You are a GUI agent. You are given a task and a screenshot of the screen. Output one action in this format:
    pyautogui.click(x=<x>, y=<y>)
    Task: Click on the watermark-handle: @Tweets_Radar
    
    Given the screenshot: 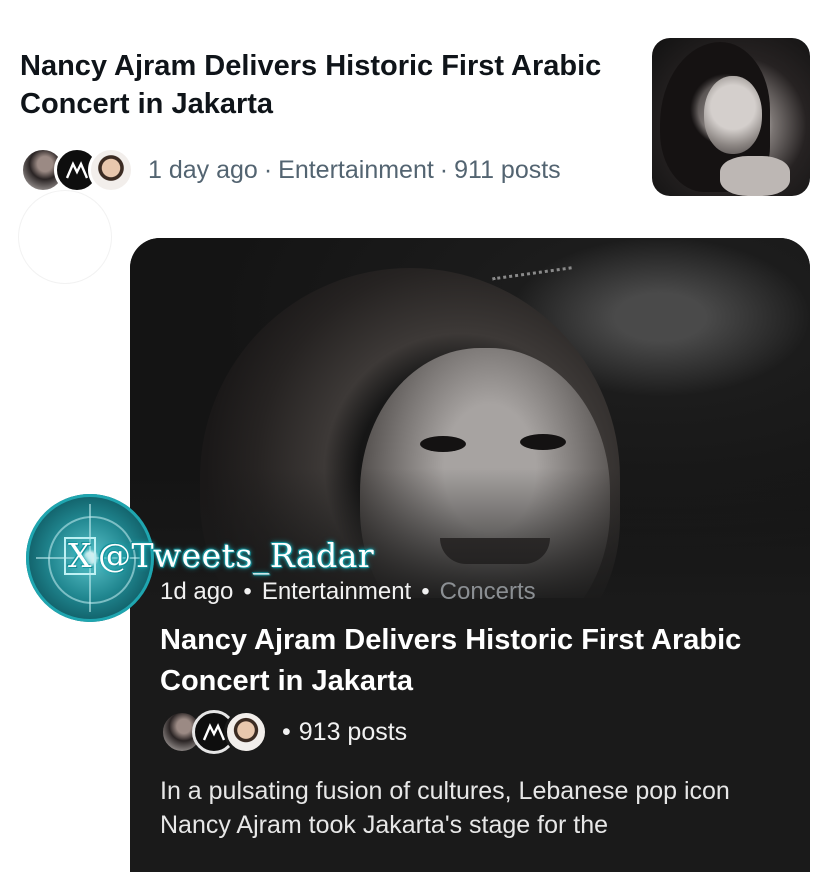 What is the action you would take?
    pyautogui.click(x=236, y=555)
    